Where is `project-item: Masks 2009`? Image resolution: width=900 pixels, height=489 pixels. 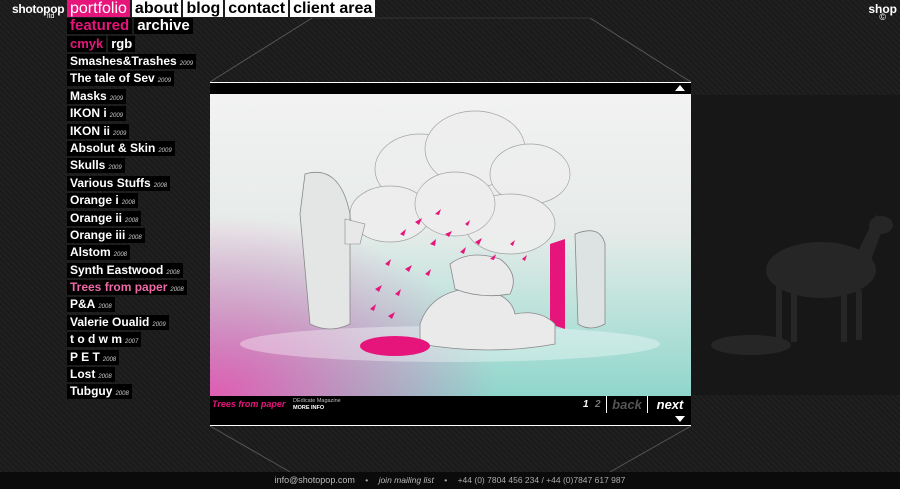 project-item: Masks 2009 is located at coordinates (97, 96).